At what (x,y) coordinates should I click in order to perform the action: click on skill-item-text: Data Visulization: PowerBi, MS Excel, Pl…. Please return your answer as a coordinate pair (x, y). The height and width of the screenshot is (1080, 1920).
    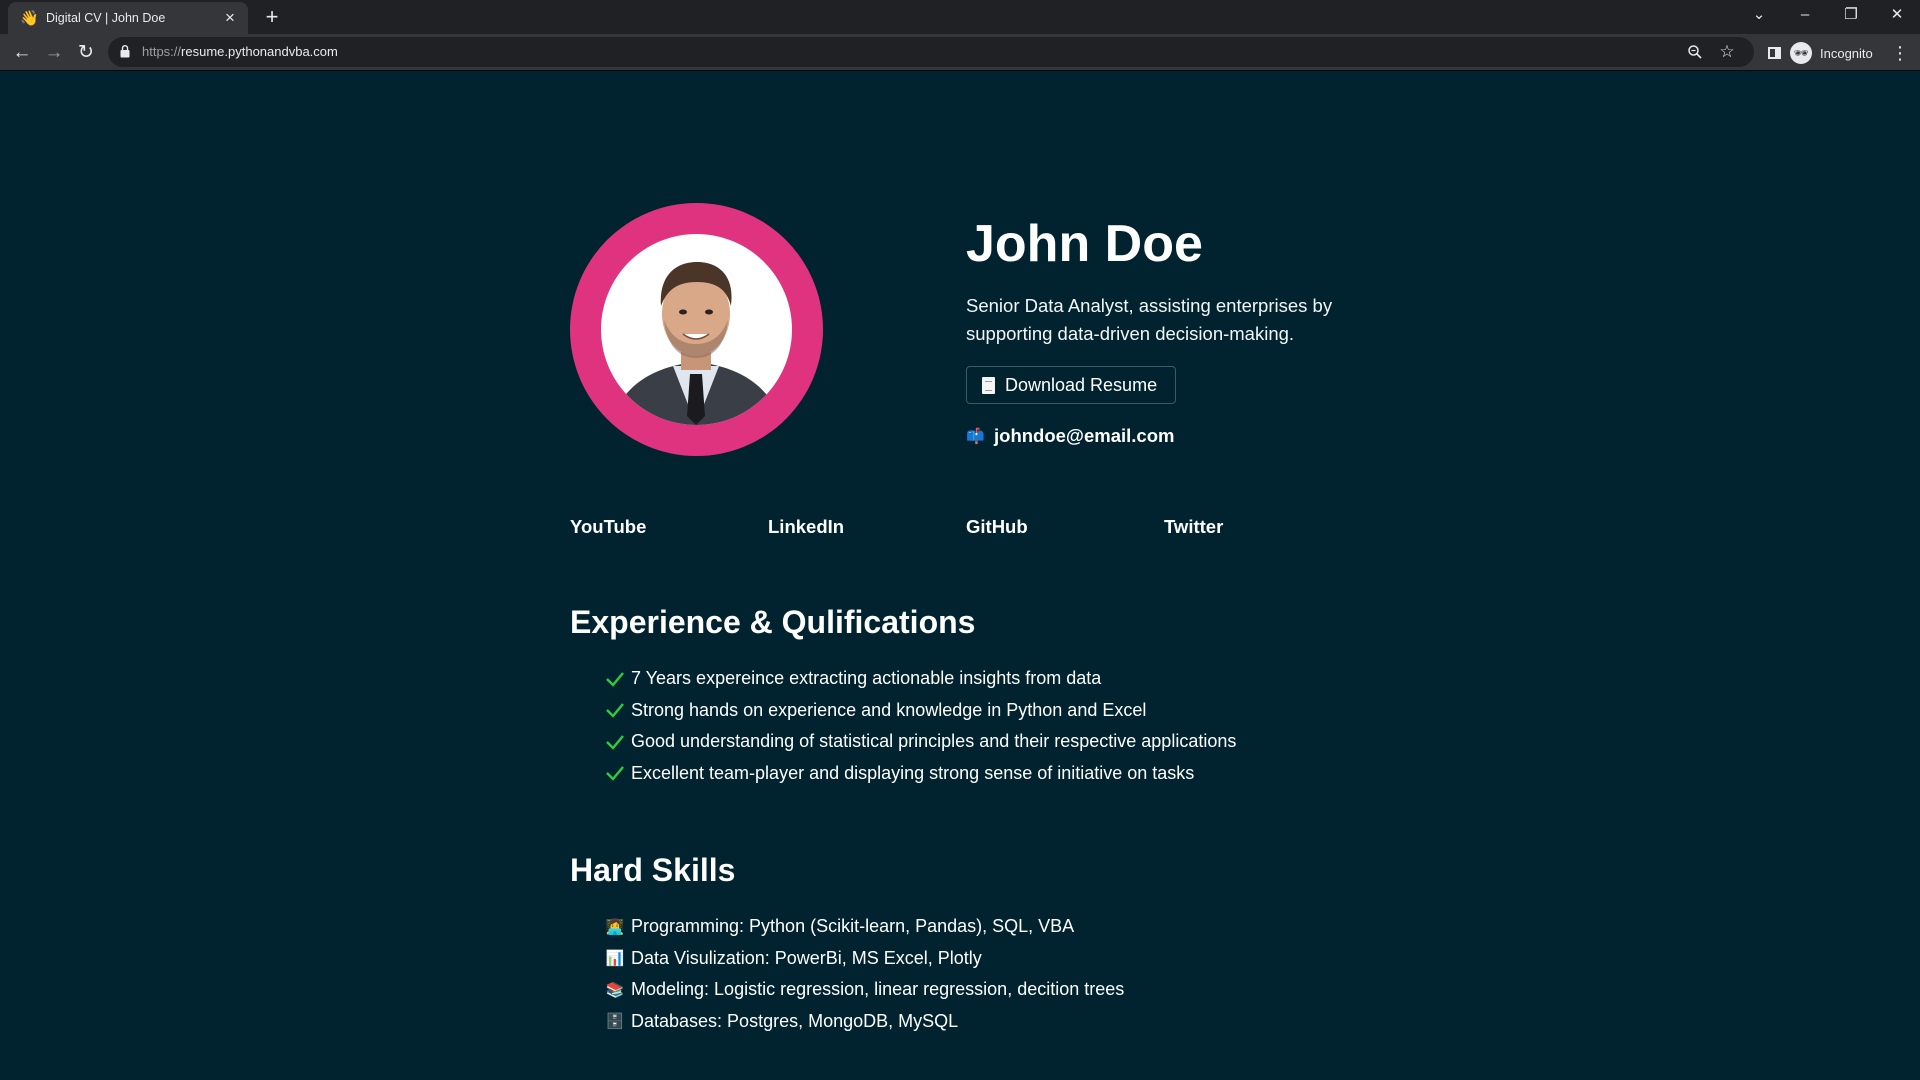
    Looking at the image, I should click on (806, 957).